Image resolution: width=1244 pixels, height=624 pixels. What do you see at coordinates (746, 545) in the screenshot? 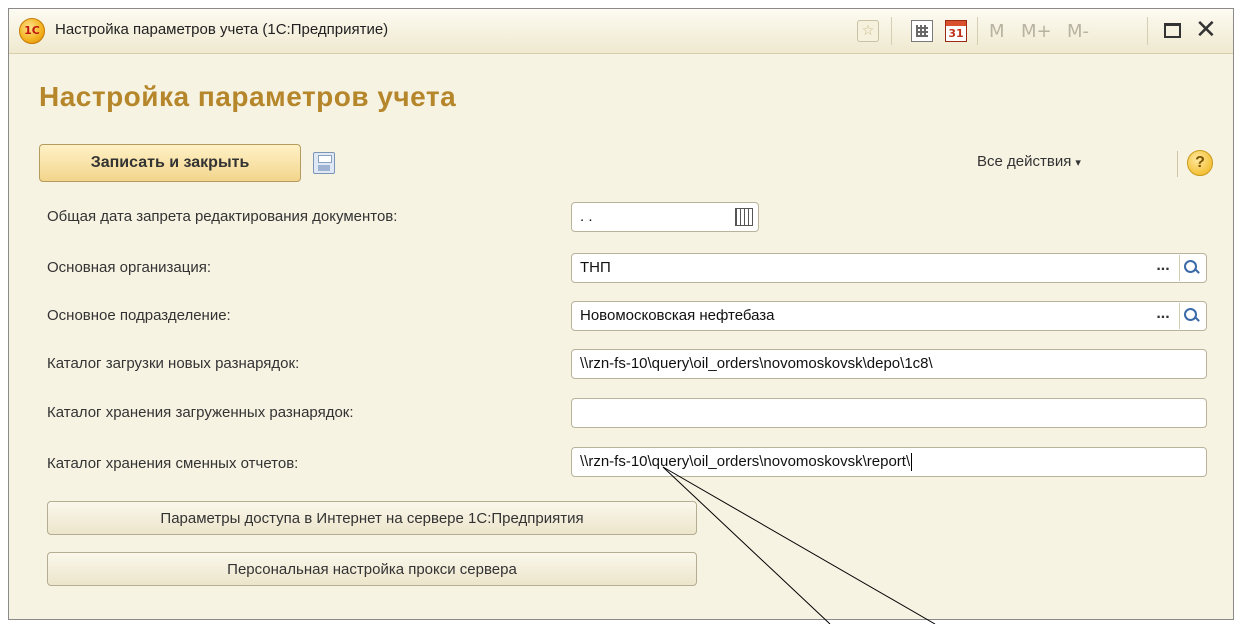
I see `annotation-line-left` at bounding box center [746, 545].